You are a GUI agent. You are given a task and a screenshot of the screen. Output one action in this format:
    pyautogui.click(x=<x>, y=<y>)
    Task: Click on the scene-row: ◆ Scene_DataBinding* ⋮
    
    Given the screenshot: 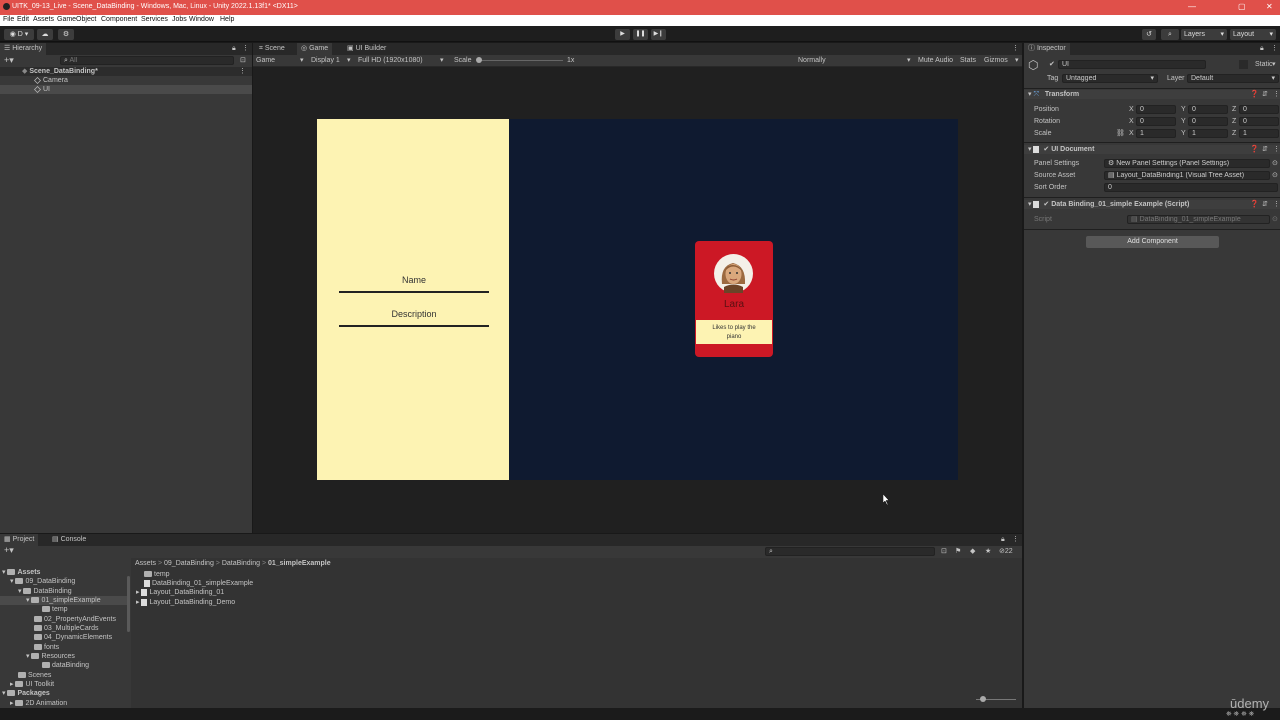 What is the action you would take?
    pyautogui.click(x=126, y=71)
    